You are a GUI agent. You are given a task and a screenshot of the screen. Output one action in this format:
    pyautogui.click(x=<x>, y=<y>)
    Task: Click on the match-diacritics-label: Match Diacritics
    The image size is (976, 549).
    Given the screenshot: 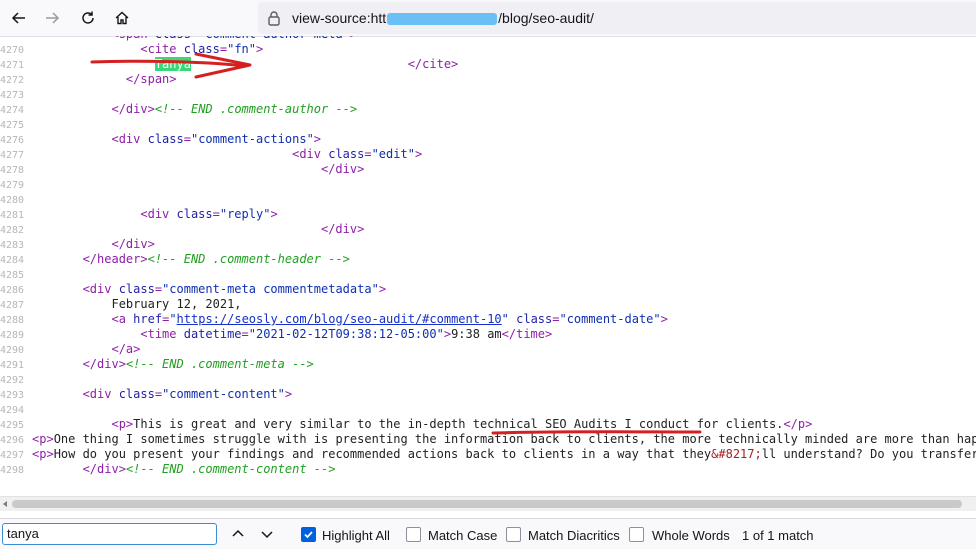 What is the action you would take?
    pyautogui.click(x=574, y=535)
    